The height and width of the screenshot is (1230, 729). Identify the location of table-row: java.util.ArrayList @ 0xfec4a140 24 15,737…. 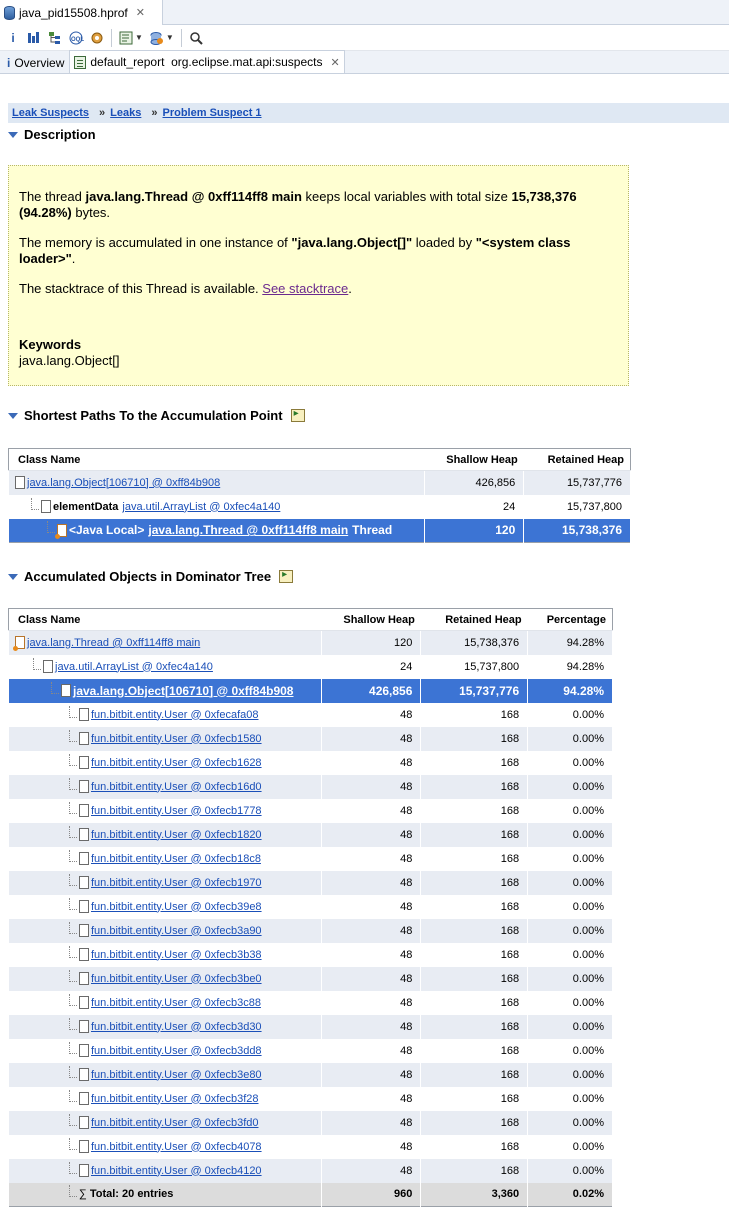
(310, 666).